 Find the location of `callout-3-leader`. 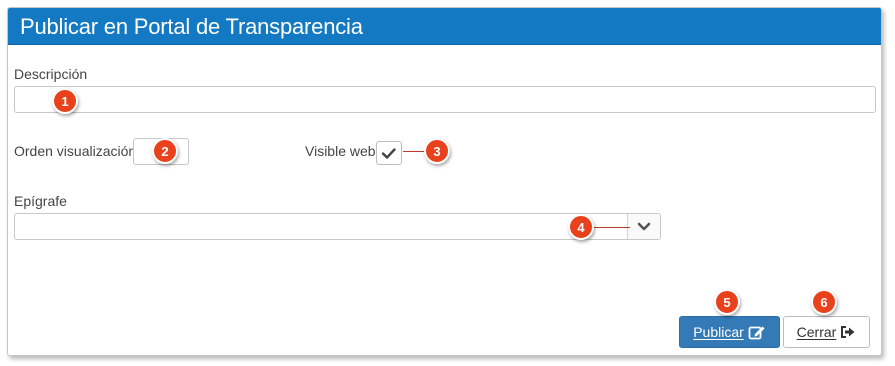

callout-3-leader is located at coordinates (414, 151).